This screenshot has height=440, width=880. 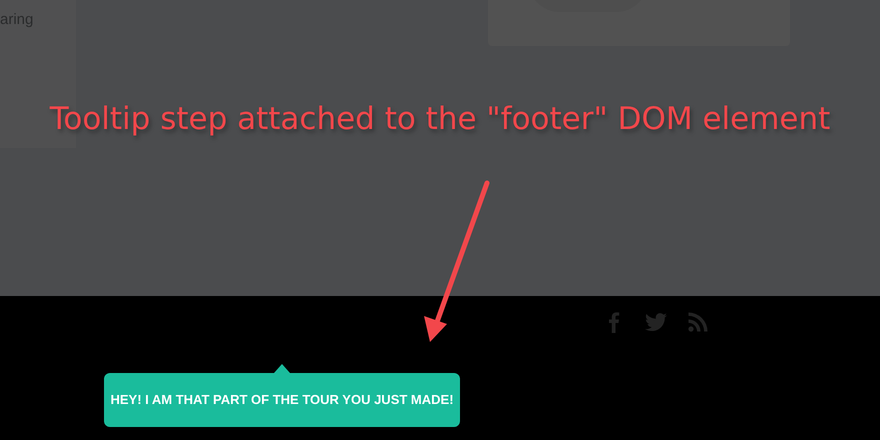 What do you see at coordinates (282, 400) in the screenshot?
I see `tooltip: HEY! I AM THAT PART OF THE TOUR YOU JUST MADE!` at bounding box center [282, 400].